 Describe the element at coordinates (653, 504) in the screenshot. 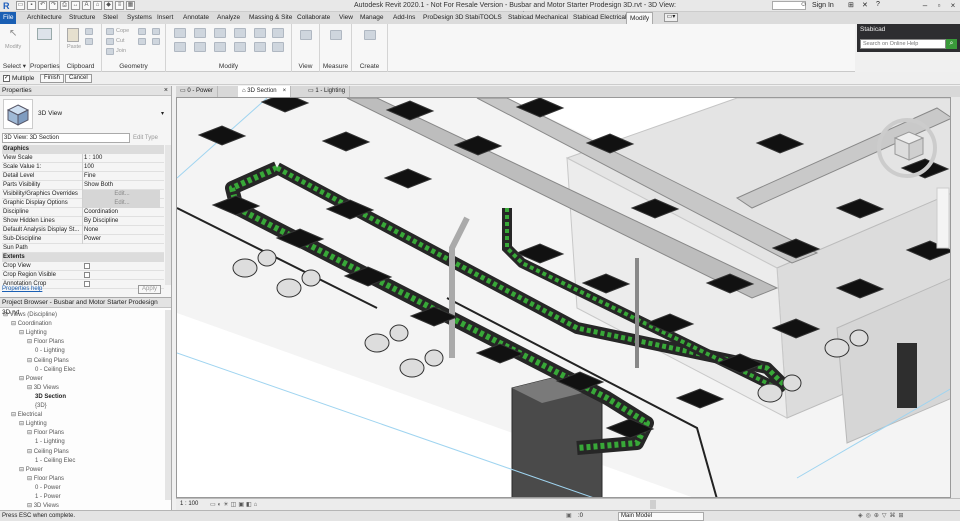

I see `horizontal-scrollbar` at that location.